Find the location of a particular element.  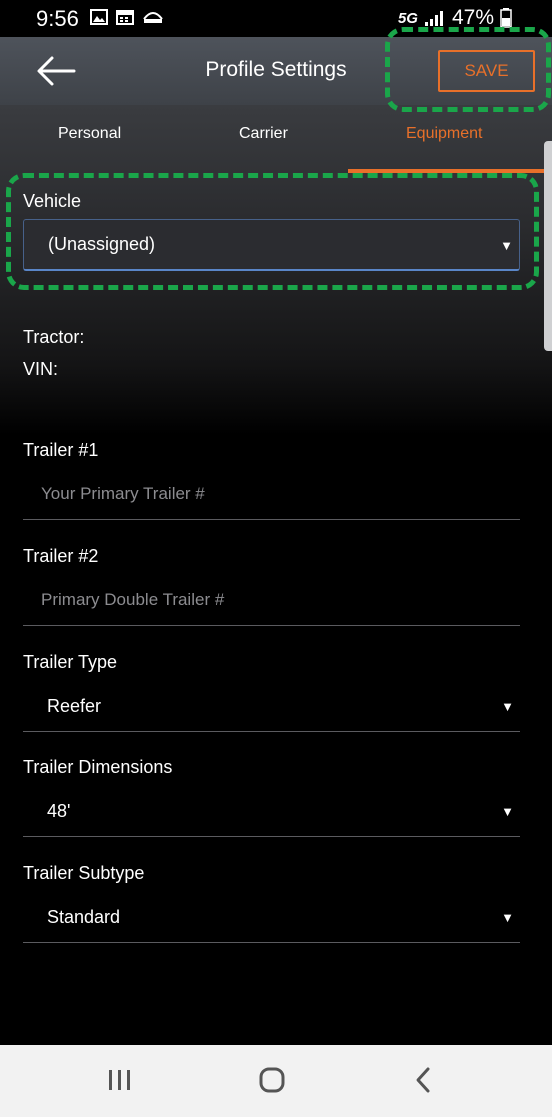

trailer-type-label: Trailer Type is located at coordinates (70, 662).